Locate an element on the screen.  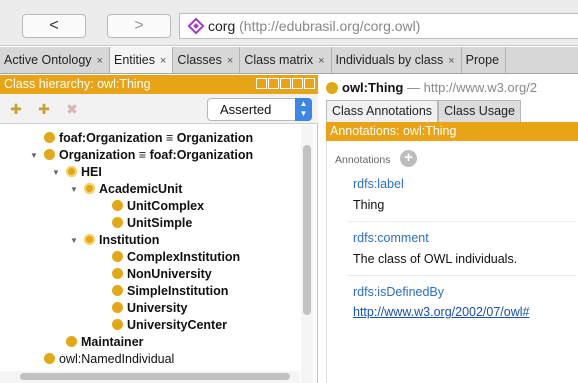
tree-item-non-university: NonUniversity is located at coordinates (162, 274).